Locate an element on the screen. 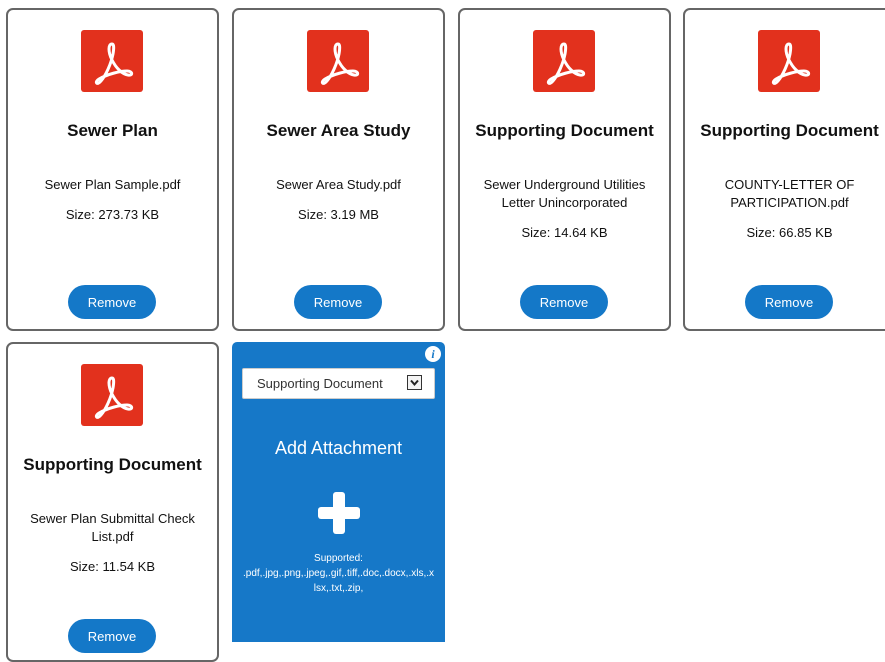 This screenshot has height=662, width=885. add-attachment-title: Add Attachment is located at coordinates (338, 448).